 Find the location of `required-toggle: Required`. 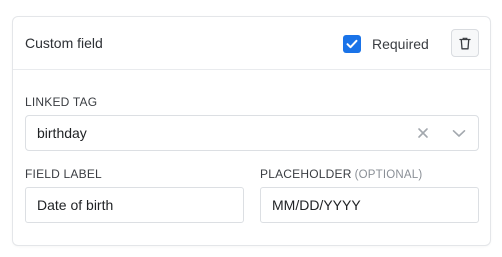

required-toggle: Required is located at coordinates (386, 44).